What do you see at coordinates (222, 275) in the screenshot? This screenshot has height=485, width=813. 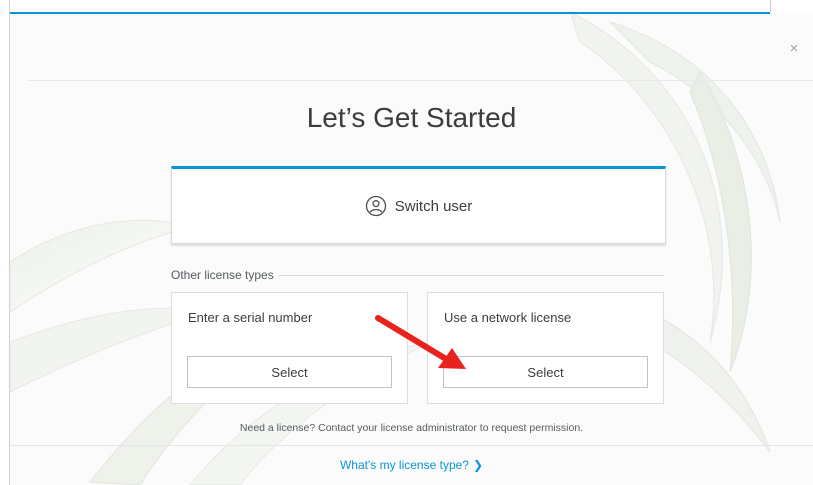 I see `other-license-types-label: Other license types` at bounding box center [222, 275].